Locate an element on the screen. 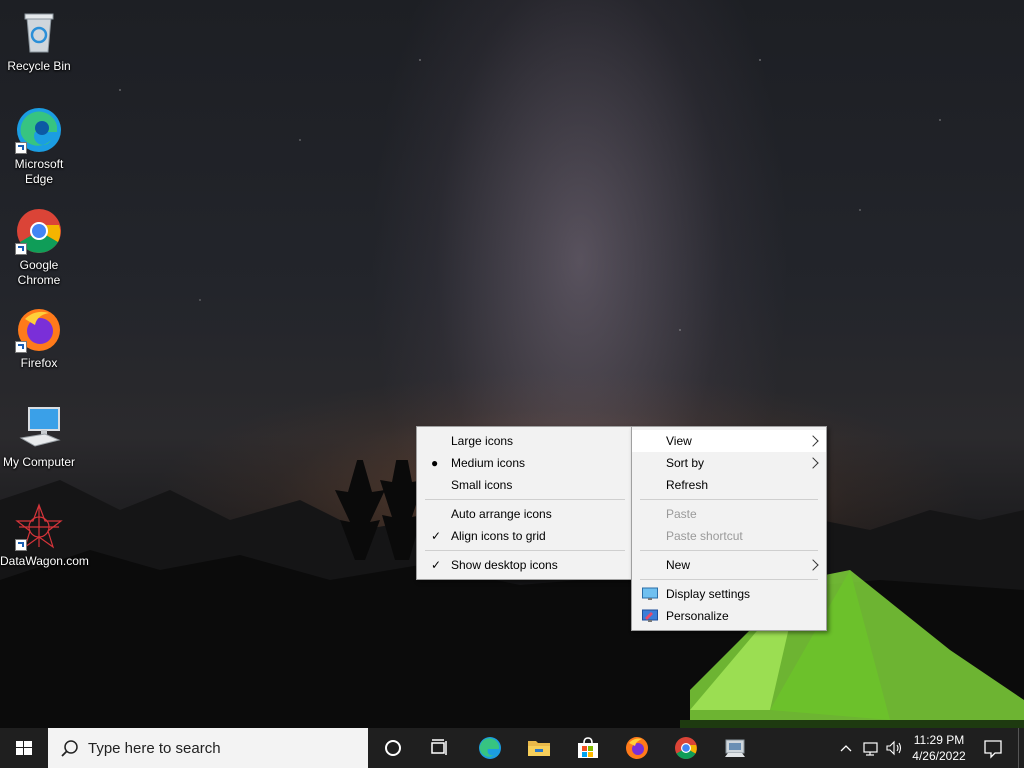  computer-icon is located at coordinates (39, 428).